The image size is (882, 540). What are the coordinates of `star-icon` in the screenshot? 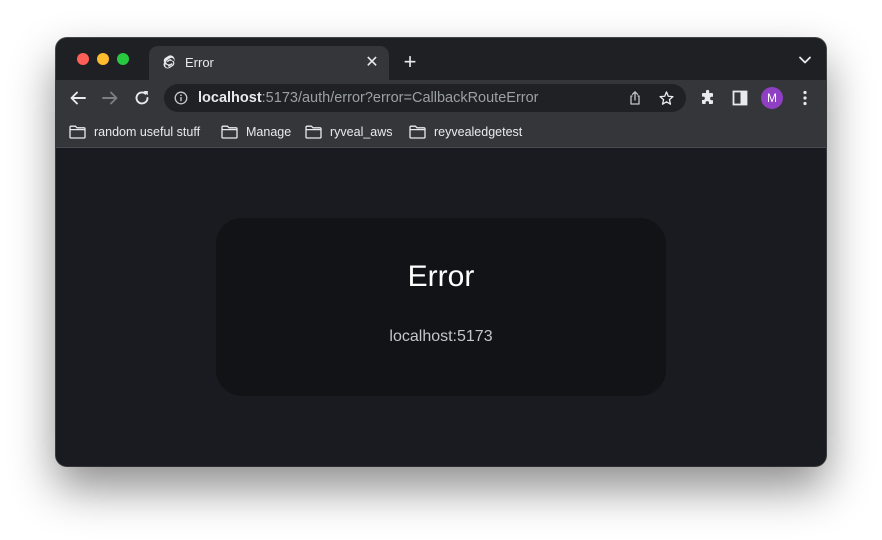 It's located at (666, 98).